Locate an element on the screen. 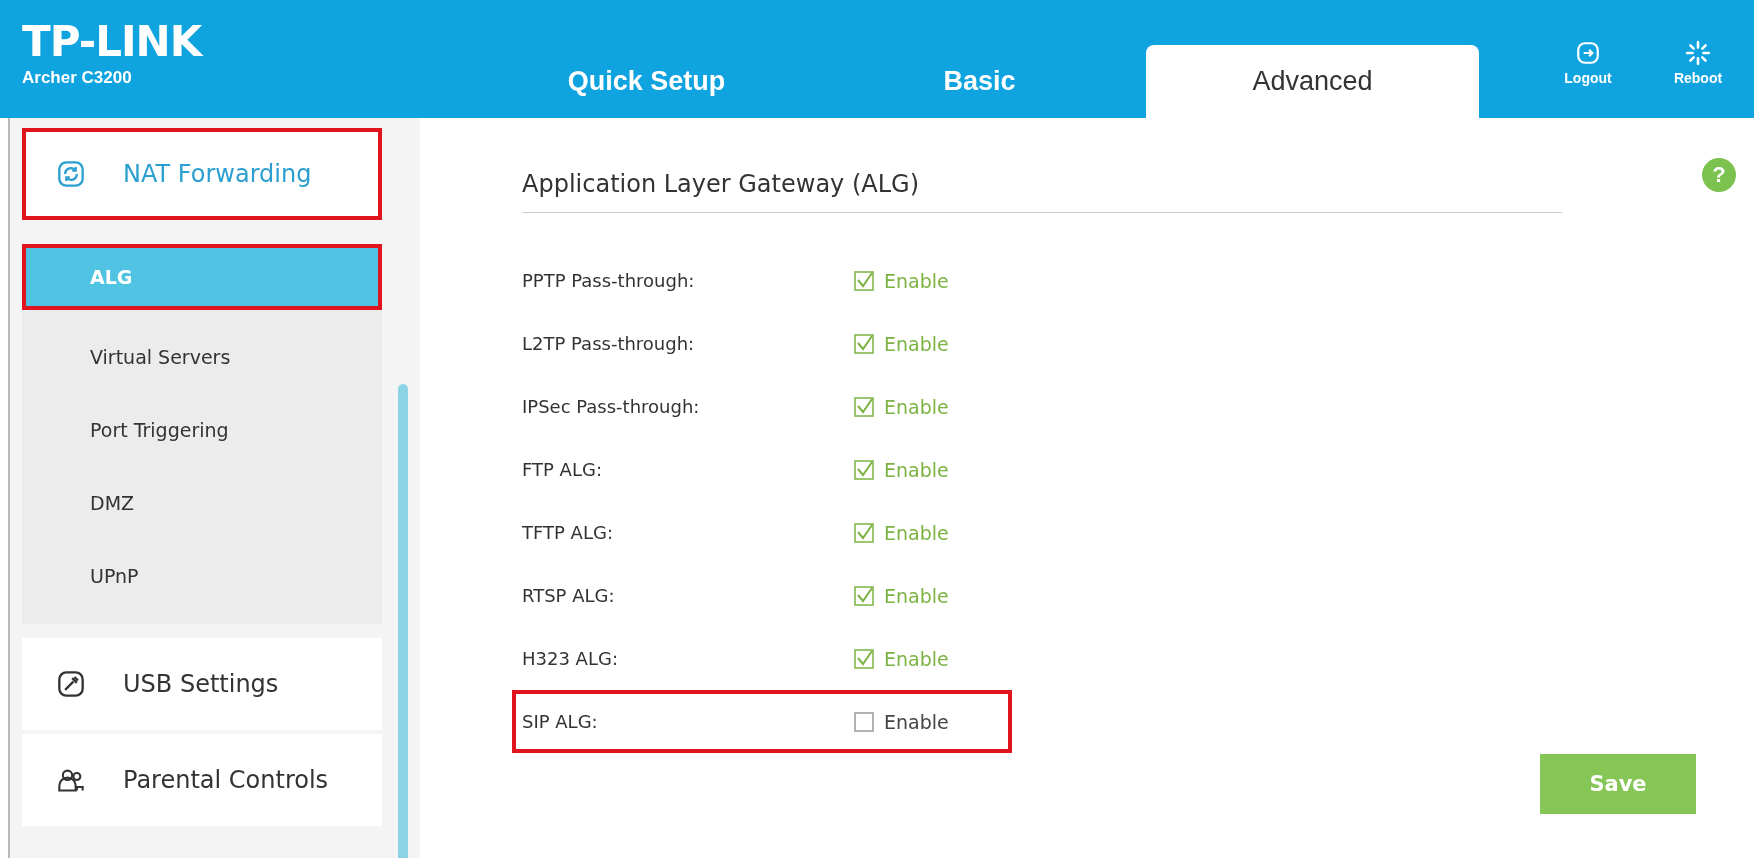 The height and width of the screenshot is (858, 1754). nav-tab: Quick Setup is located at coordinates (646, 81).